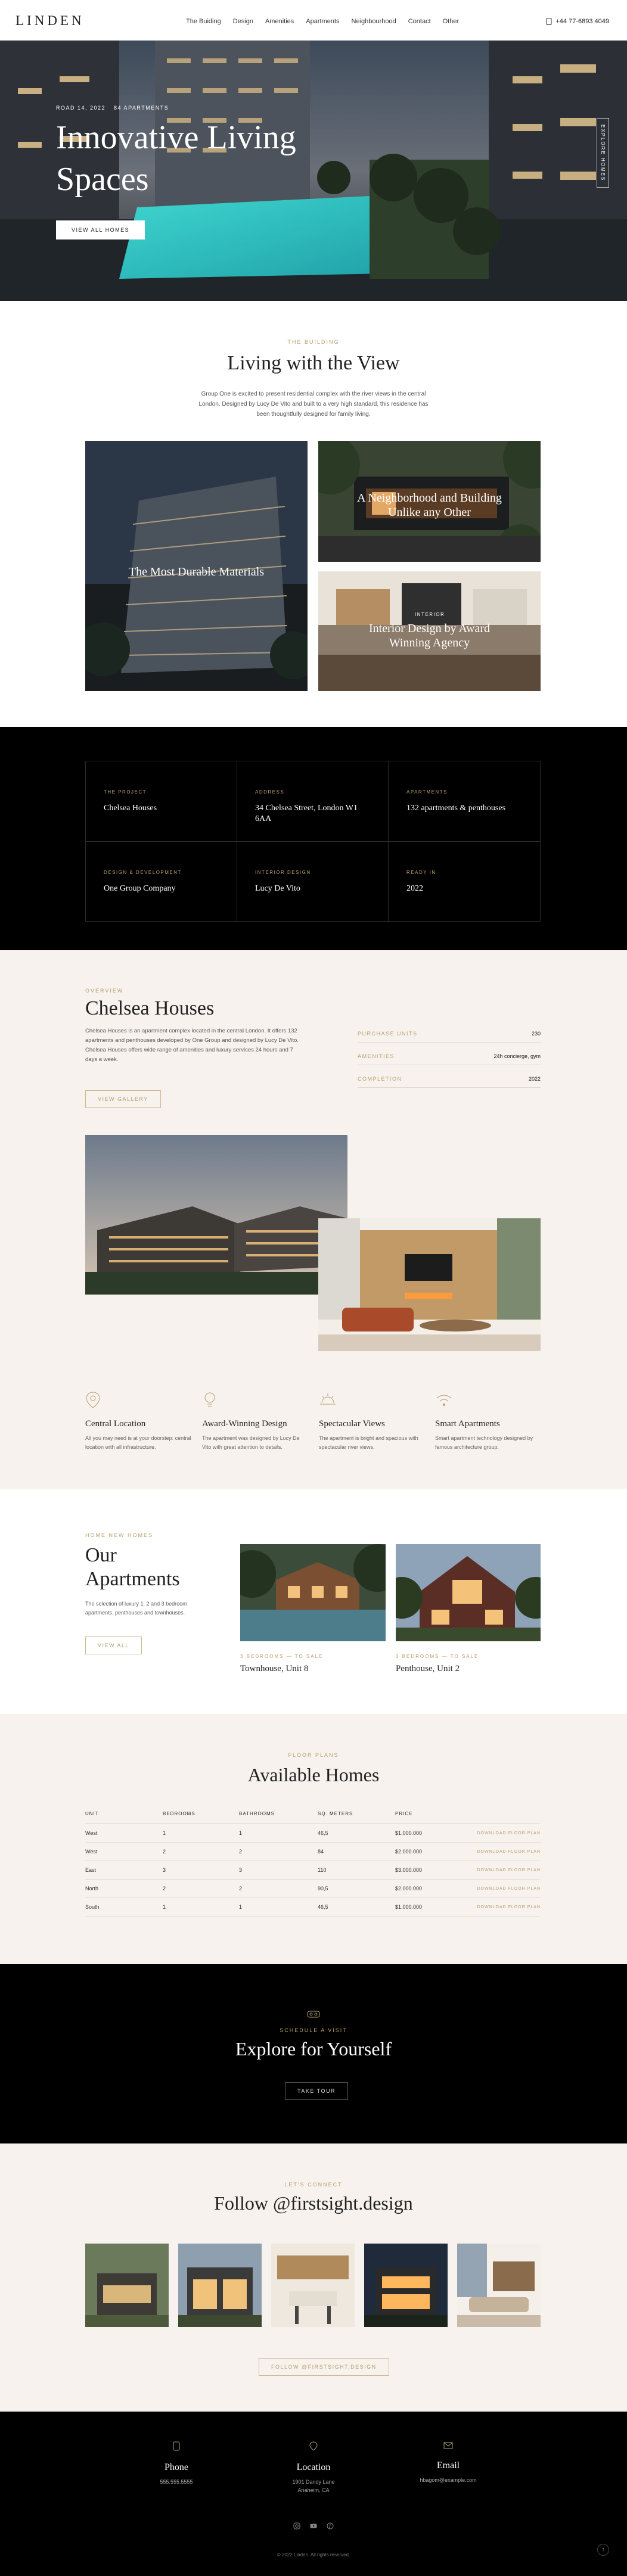 The image size is (627, 2576). What do you see at coordinates (296, 2526) in the screenshot?
I see `instagram-icon` at bounding box center [296, 2526].